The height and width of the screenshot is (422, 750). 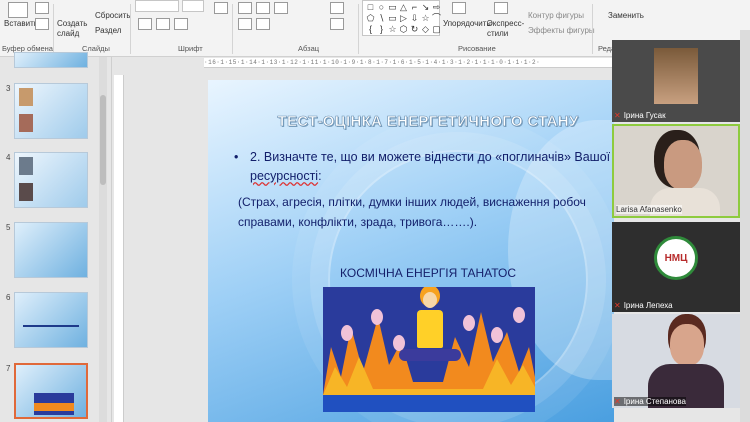 I want to click on participant-name: Ірина Гусак, so click(x=644, y=115).